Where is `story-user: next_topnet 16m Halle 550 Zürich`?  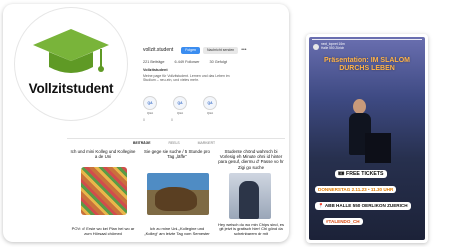
story-user: next_topnet 16m Halle 550 Zürich is located at coordinates (329, 46).